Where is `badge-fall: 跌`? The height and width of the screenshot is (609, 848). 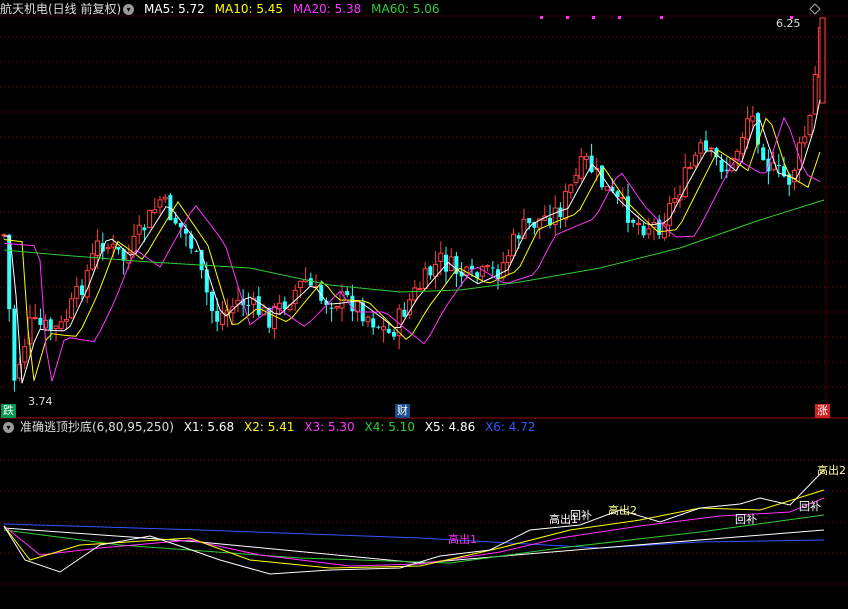 badge-fall: 跌 is located at coordinates (8, 411).